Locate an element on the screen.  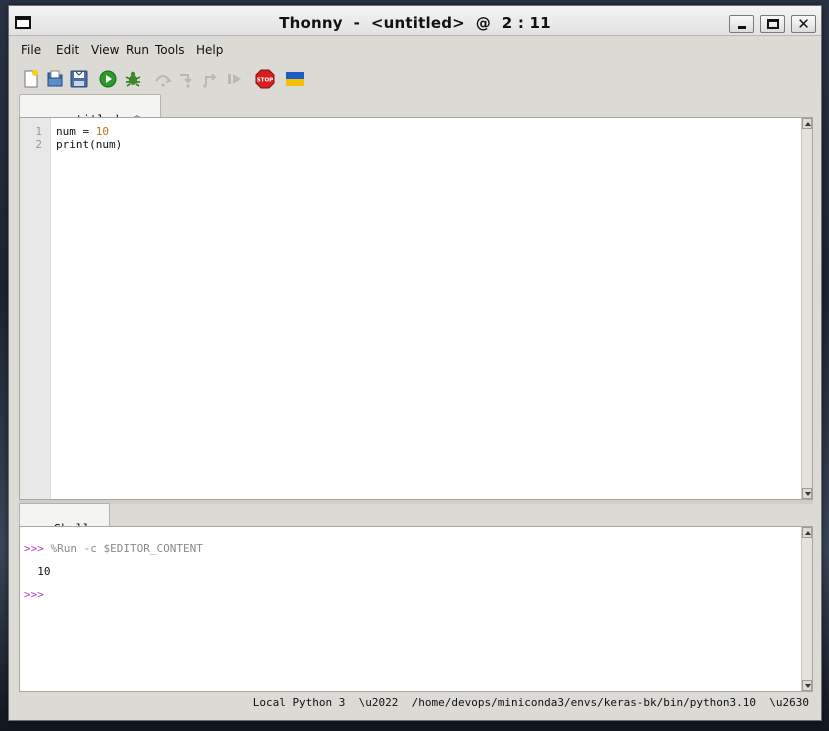
open-file-icon is located at coordinates (55, 78).